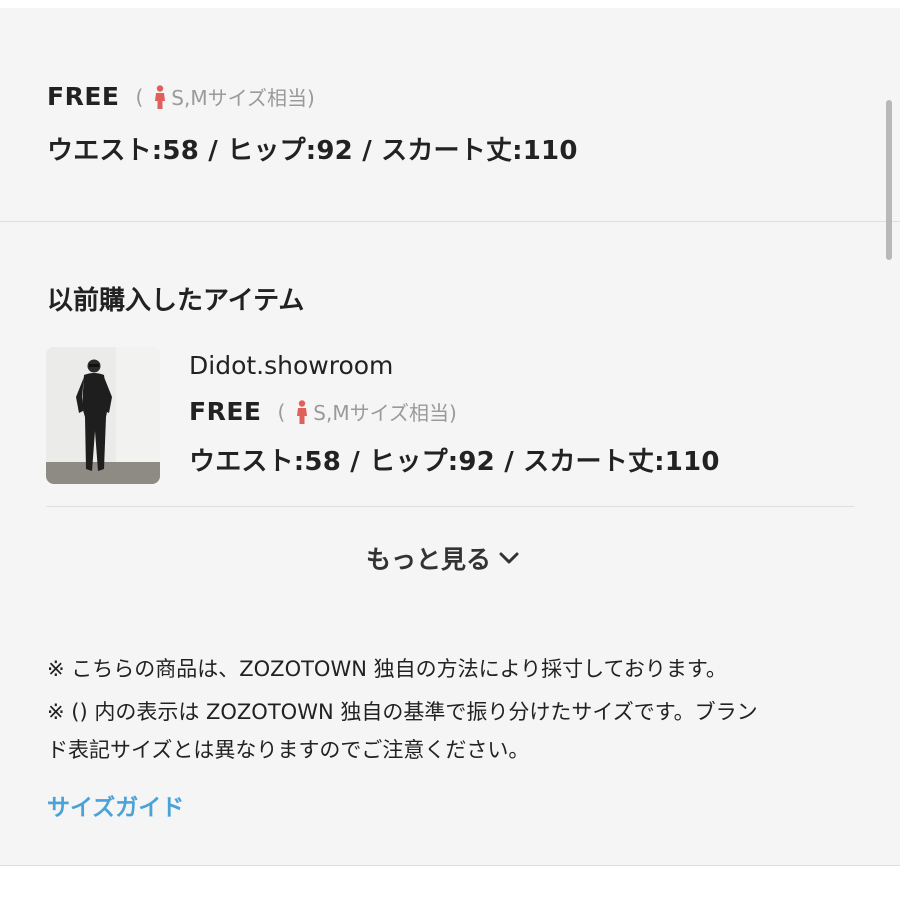  What do you see at coordinates (450, 506) in the screenshot?
I see `list-divider` at bounding box center [450, 506].